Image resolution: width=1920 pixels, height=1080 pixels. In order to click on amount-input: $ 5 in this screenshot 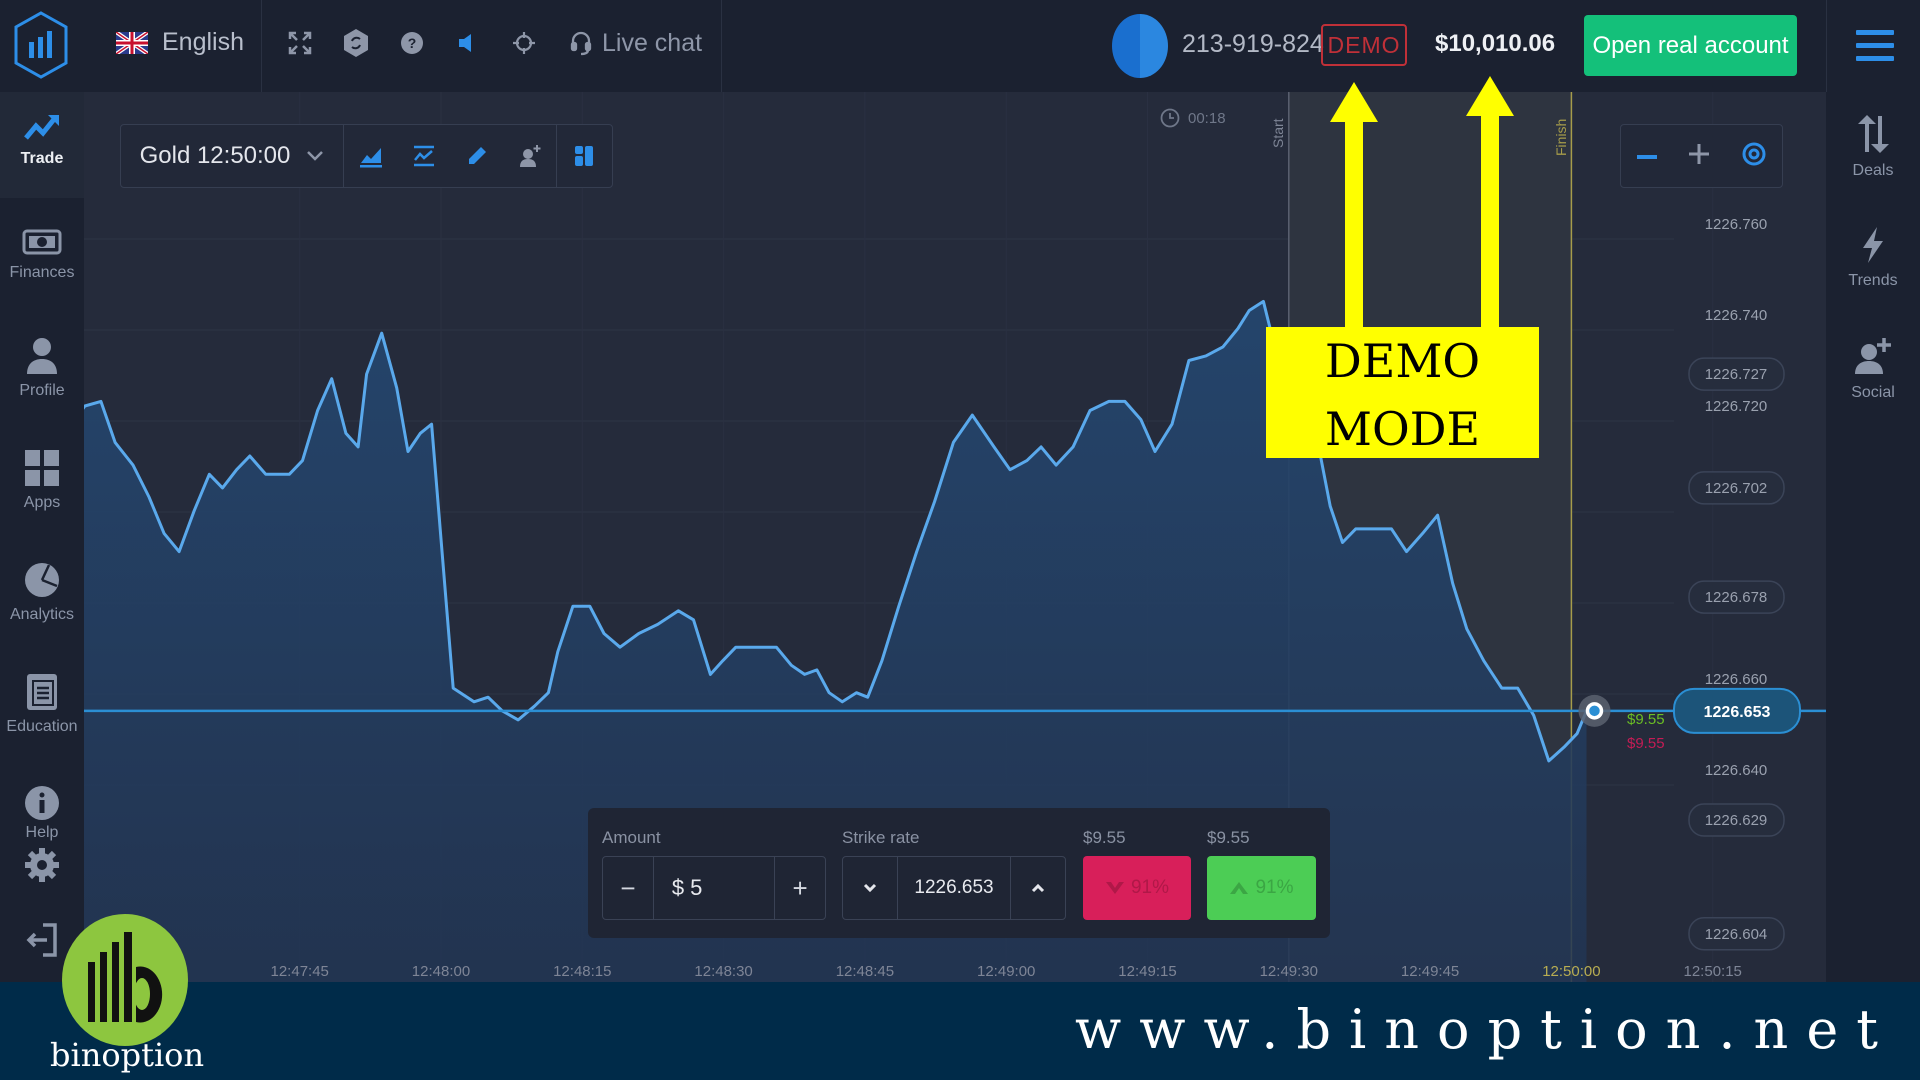, I will do `click(714, 888)`.